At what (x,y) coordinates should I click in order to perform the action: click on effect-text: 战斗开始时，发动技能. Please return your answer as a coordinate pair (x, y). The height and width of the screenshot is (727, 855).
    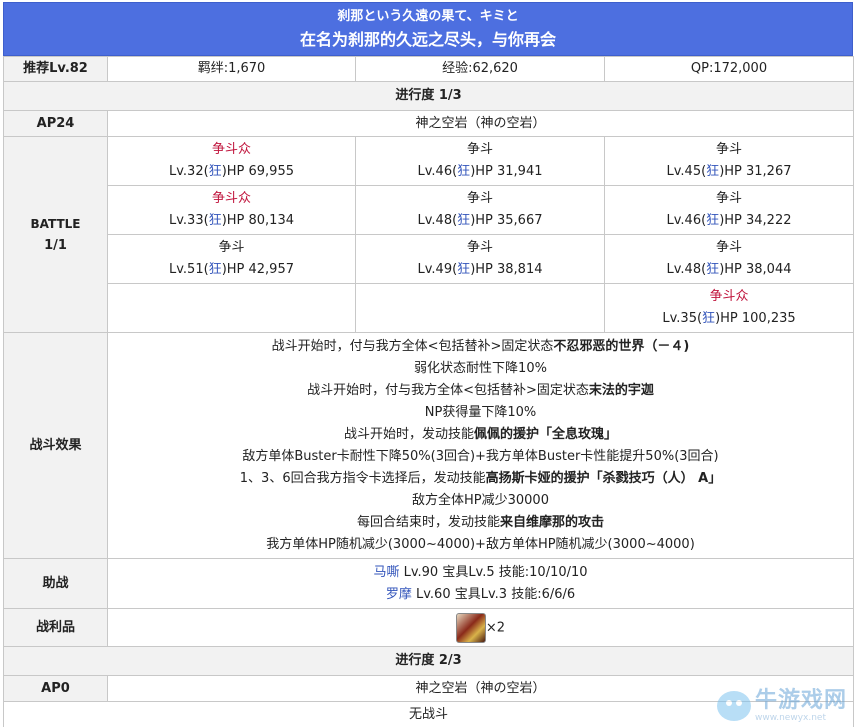
    Looking at the image, I should click on (408, 434).